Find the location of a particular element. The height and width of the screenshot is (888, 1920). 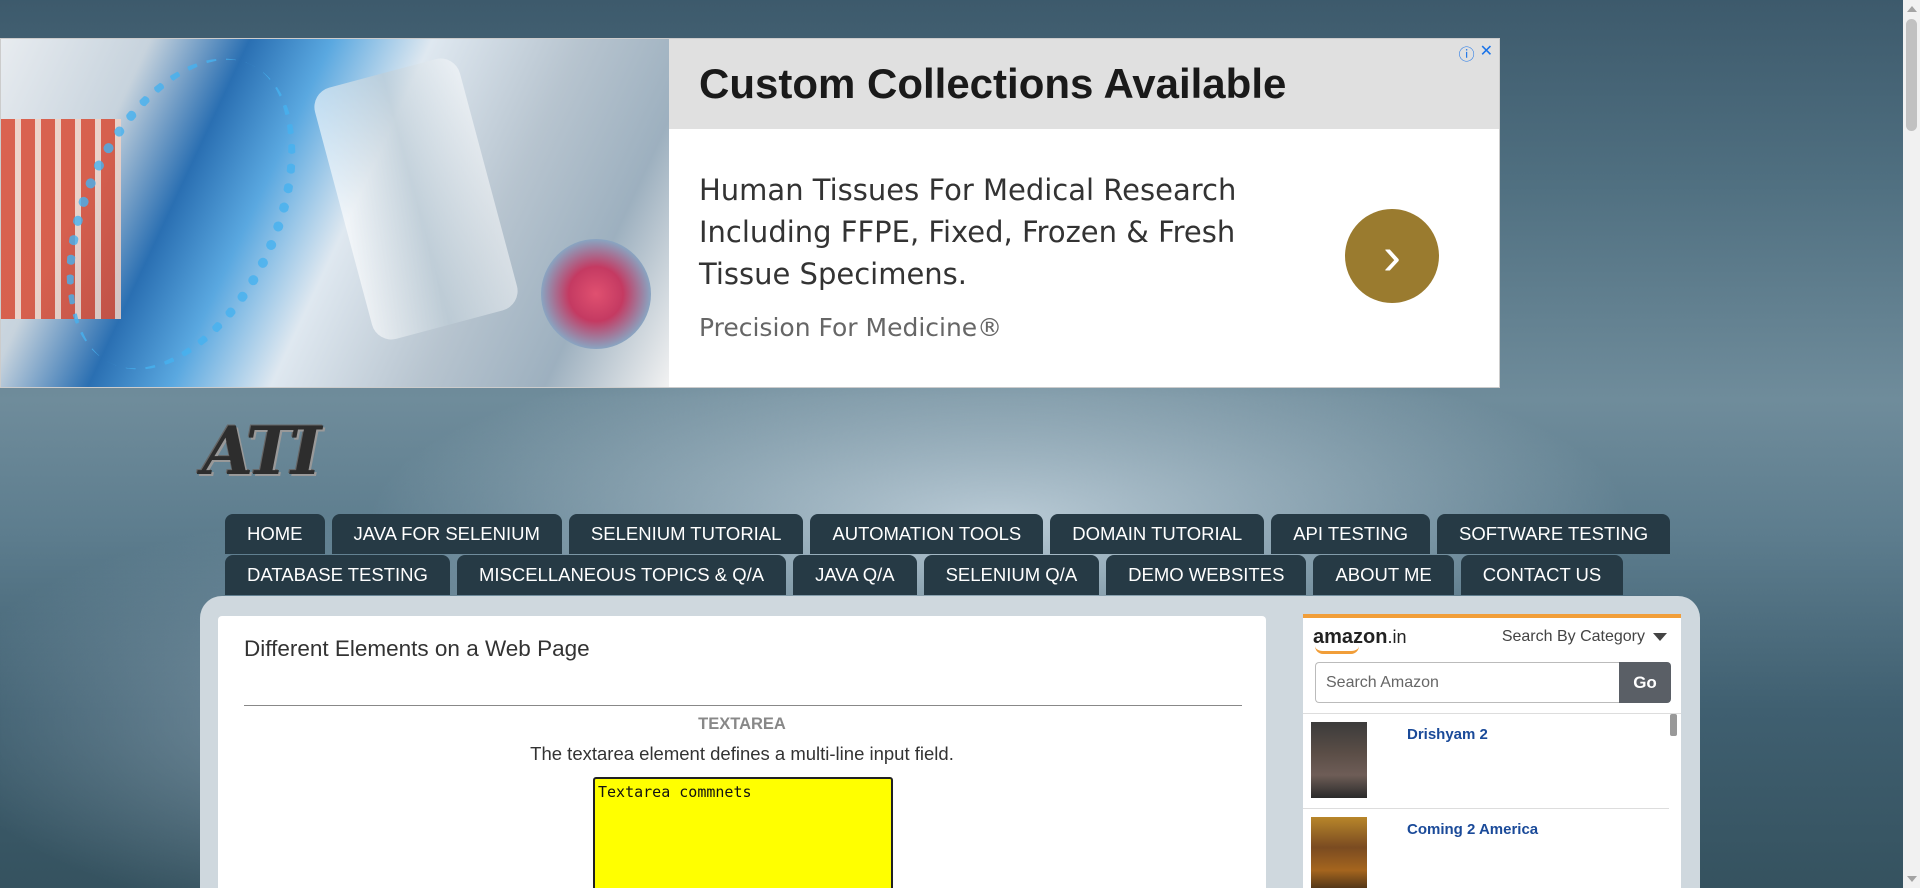

product-title: Drishyam 2 is located at coordinates (1447, 734).